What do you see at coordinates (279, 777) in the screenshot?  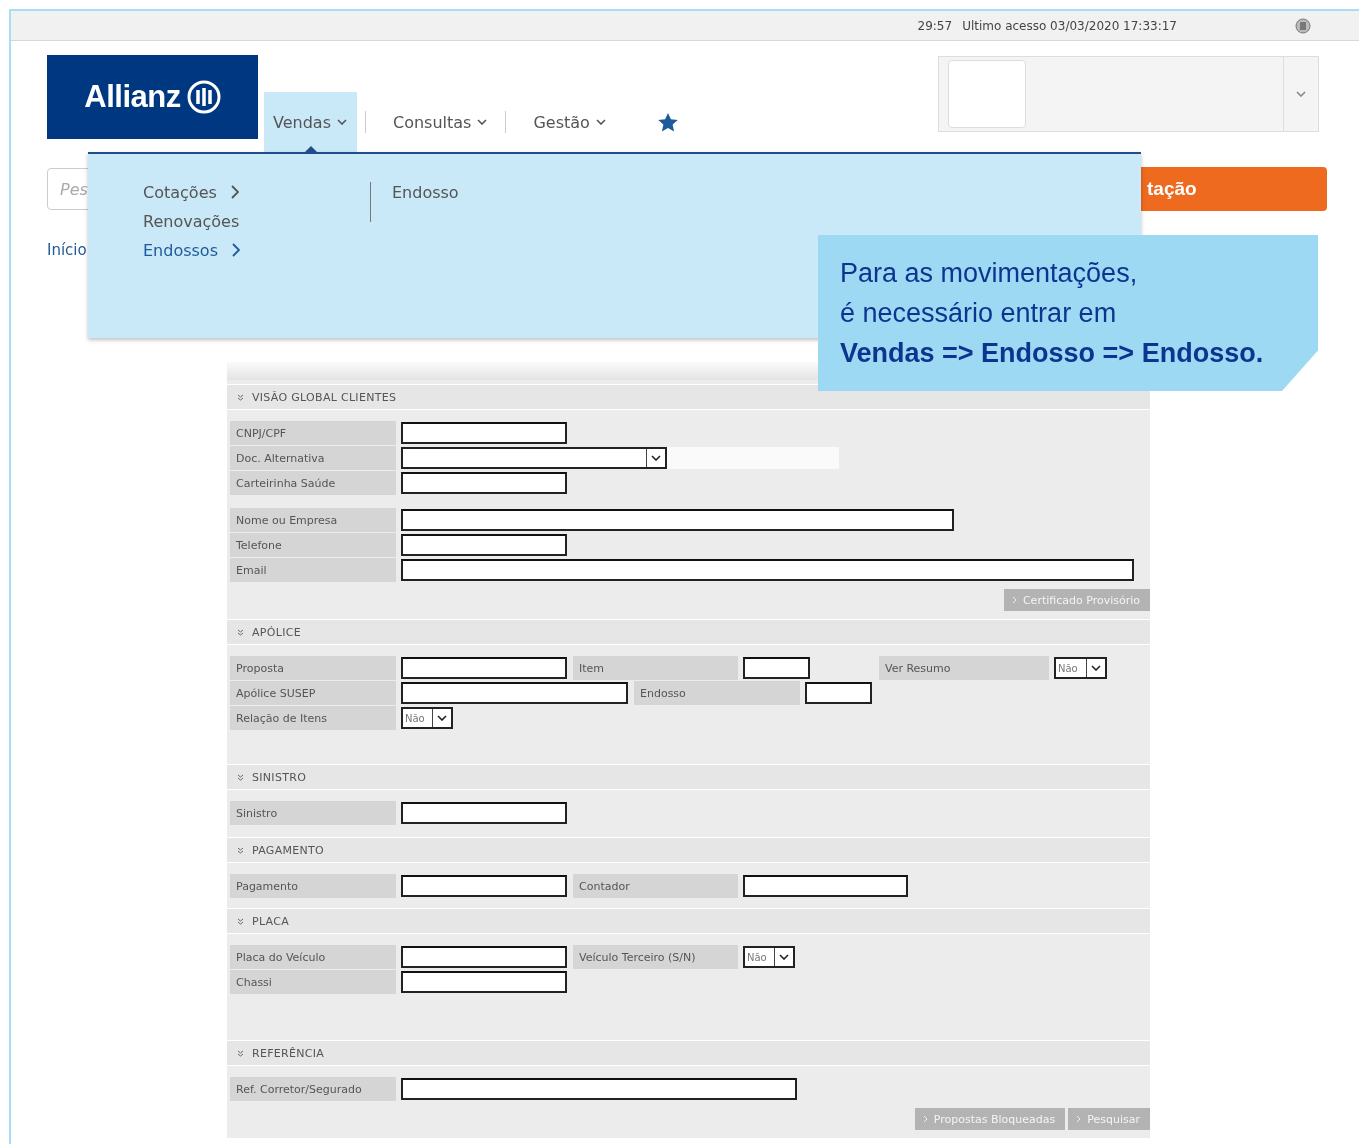 I see `section-title: SINISTRO` at bounding box center [279, 777].